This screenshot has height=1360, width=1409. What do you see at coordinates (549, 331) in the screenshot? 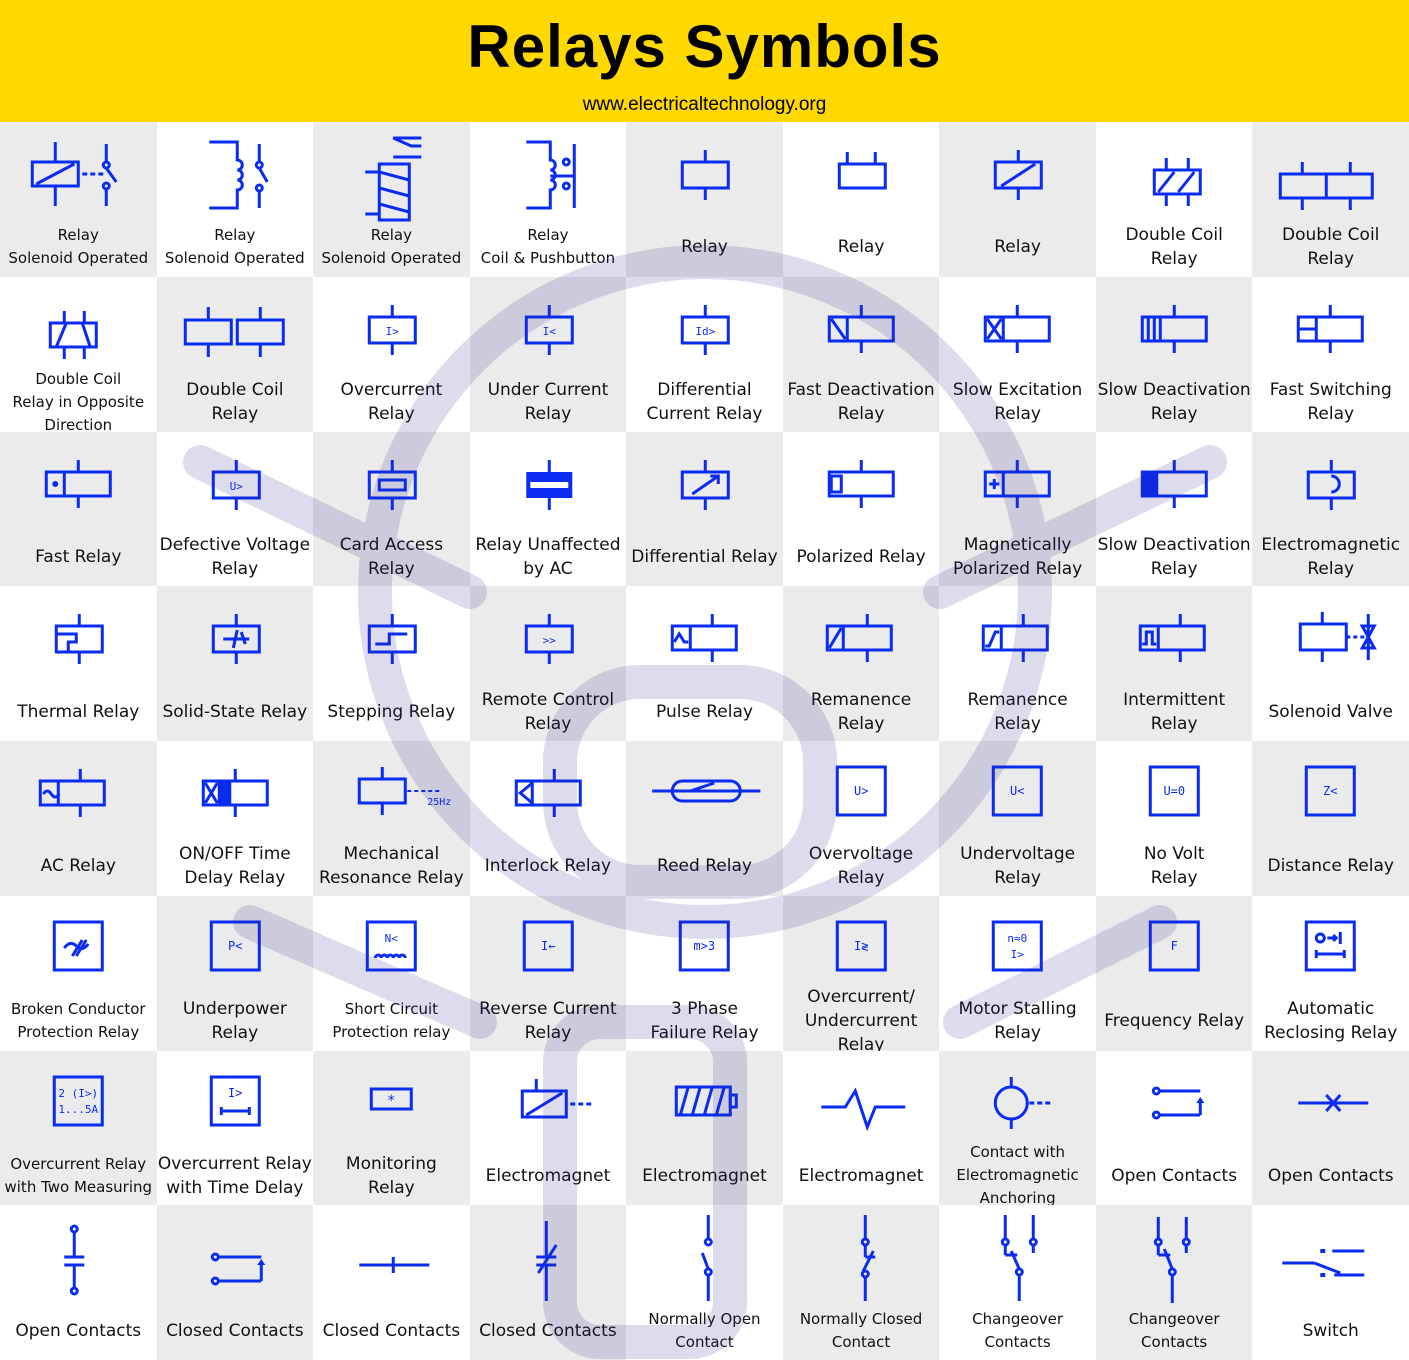
I see `svg-text: I<` at bounding box center [549, 331].